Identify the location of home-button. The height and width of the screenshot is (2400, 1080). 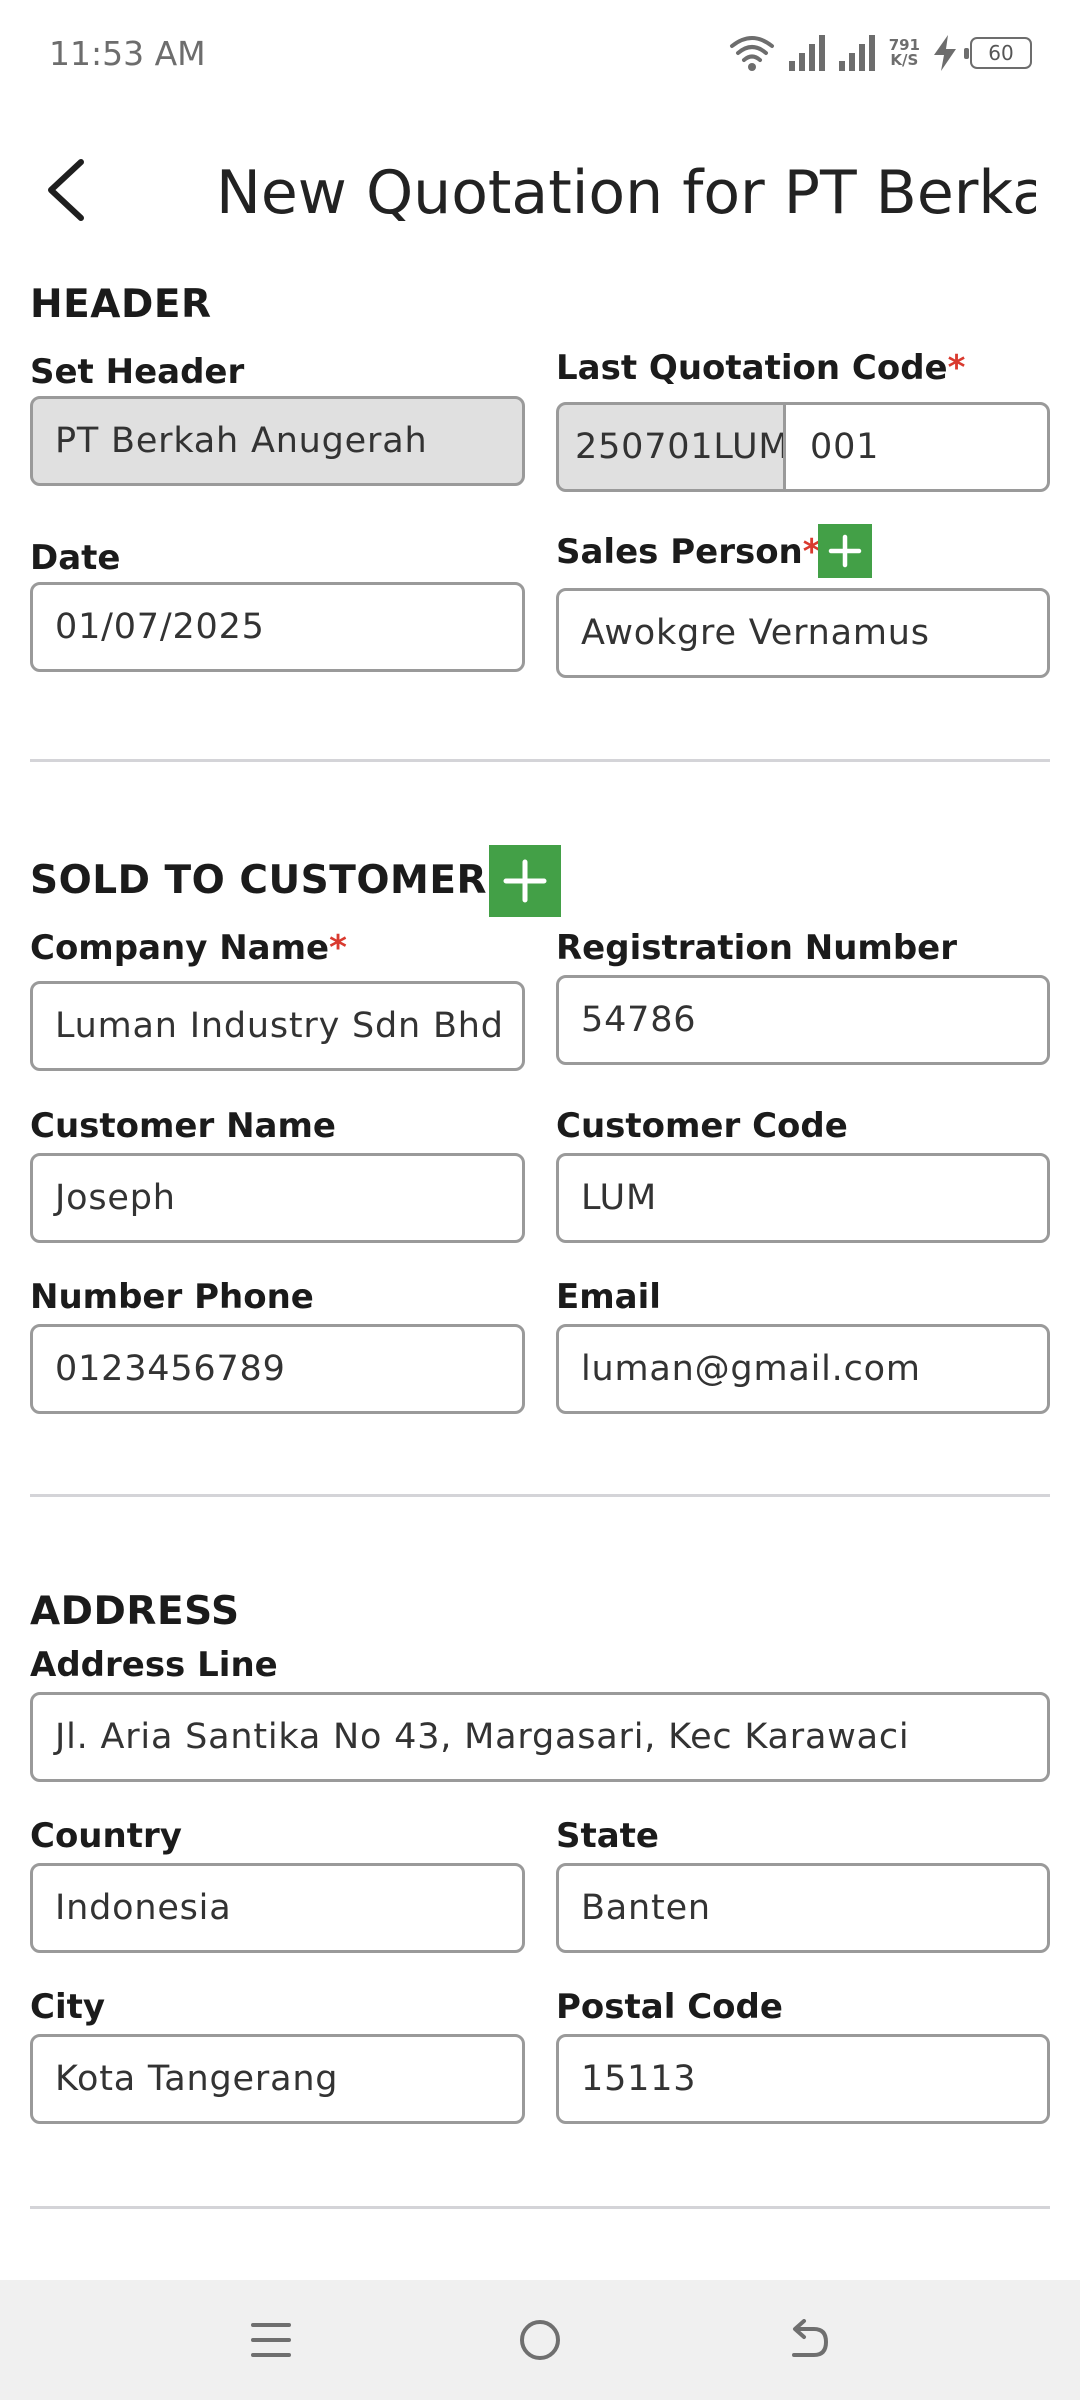
(540, 2340).